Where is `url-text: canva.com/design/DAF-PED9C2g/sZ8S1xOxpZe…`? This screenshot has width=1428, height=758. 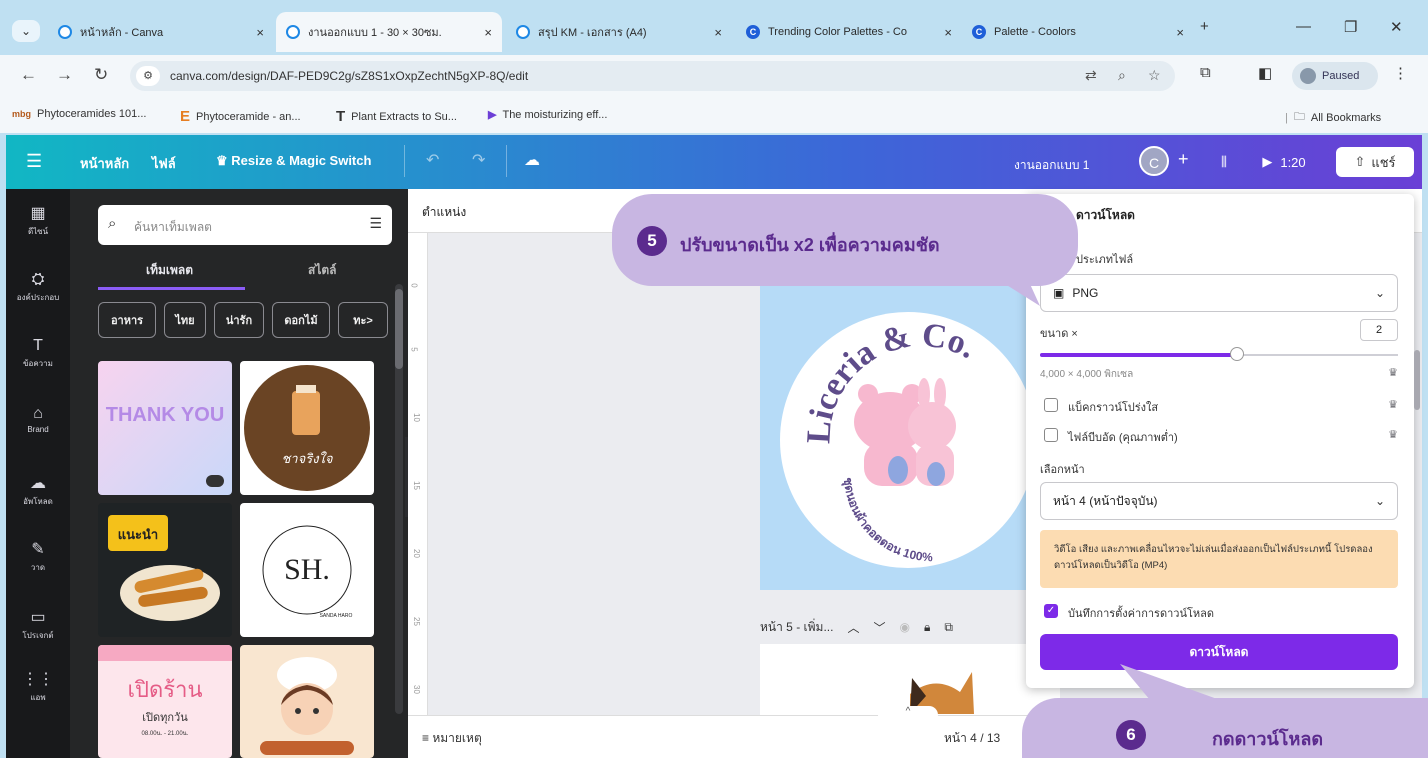
url-text: canva.com/design/DAF-PED9C2g/sZ8S1xOxpZe… is located at coordinates (349, 76).